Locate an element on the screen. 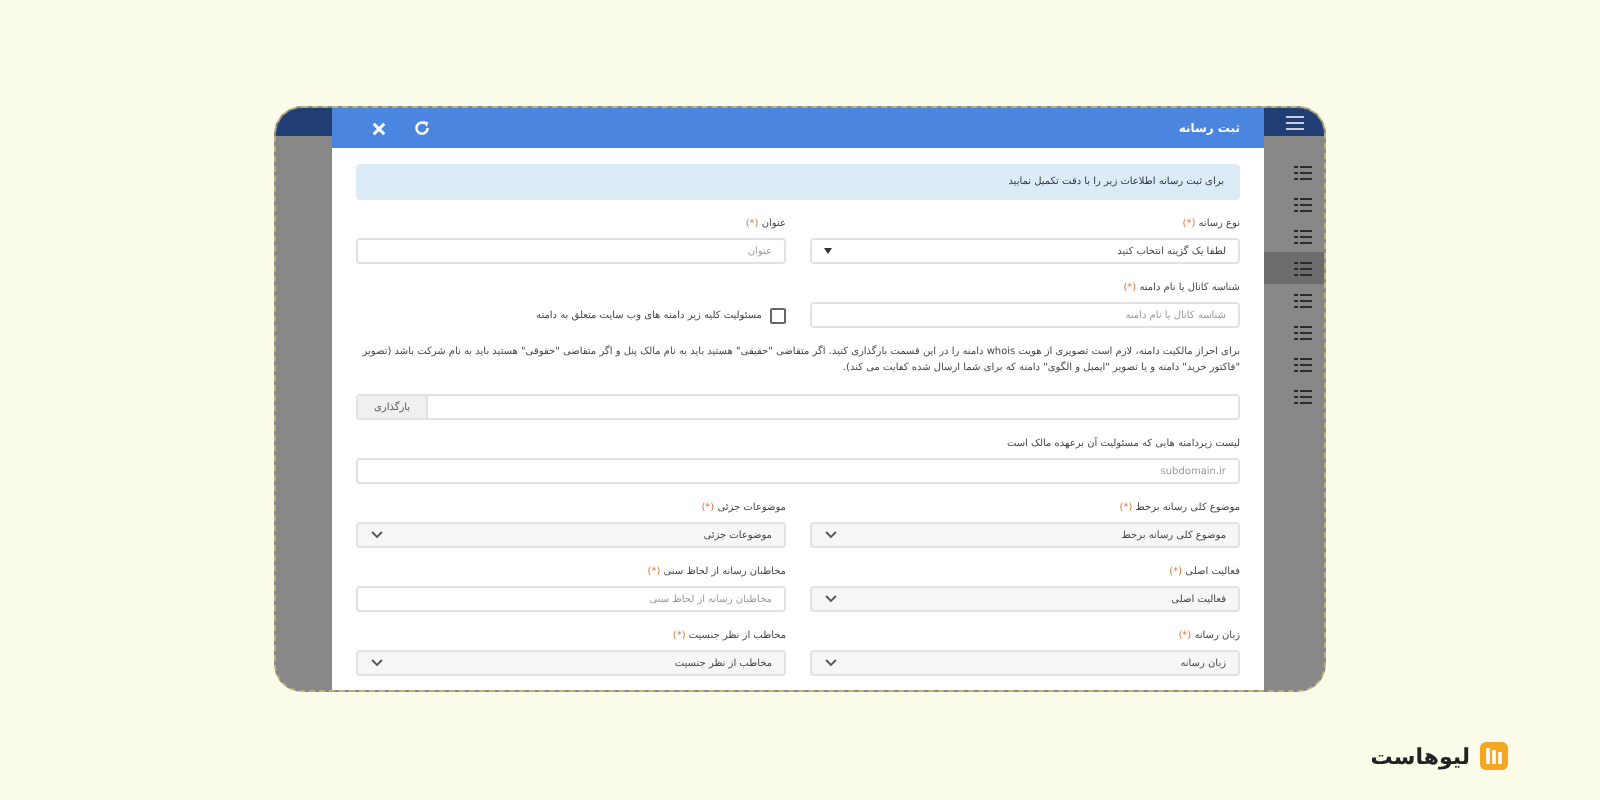 The width and height of the screenshot is (1600, 800). close-icon is located at coordinates (378, 128).